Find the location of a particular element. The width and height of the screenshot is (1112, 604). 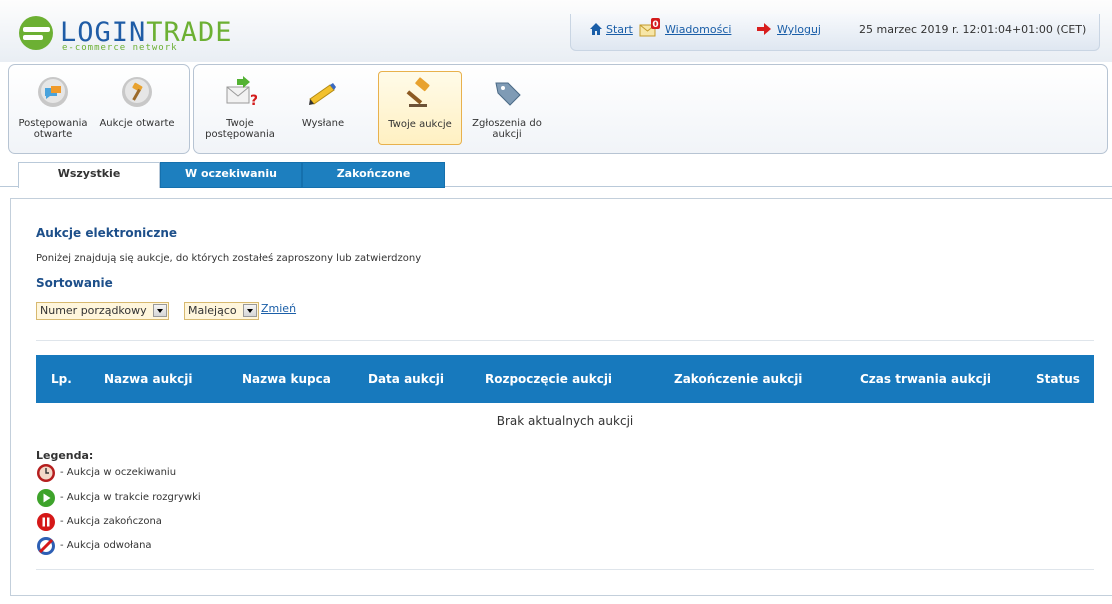

tool-label: Twoje postępowania is located at coordinates (240, 129).